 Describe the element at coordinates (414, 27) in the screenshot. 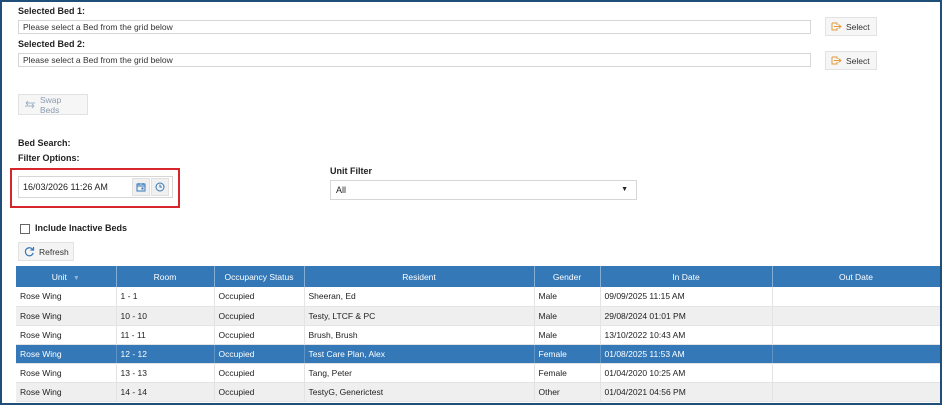

I see `selected-bed1-field: Please select a Bed from the grid below` at that location.